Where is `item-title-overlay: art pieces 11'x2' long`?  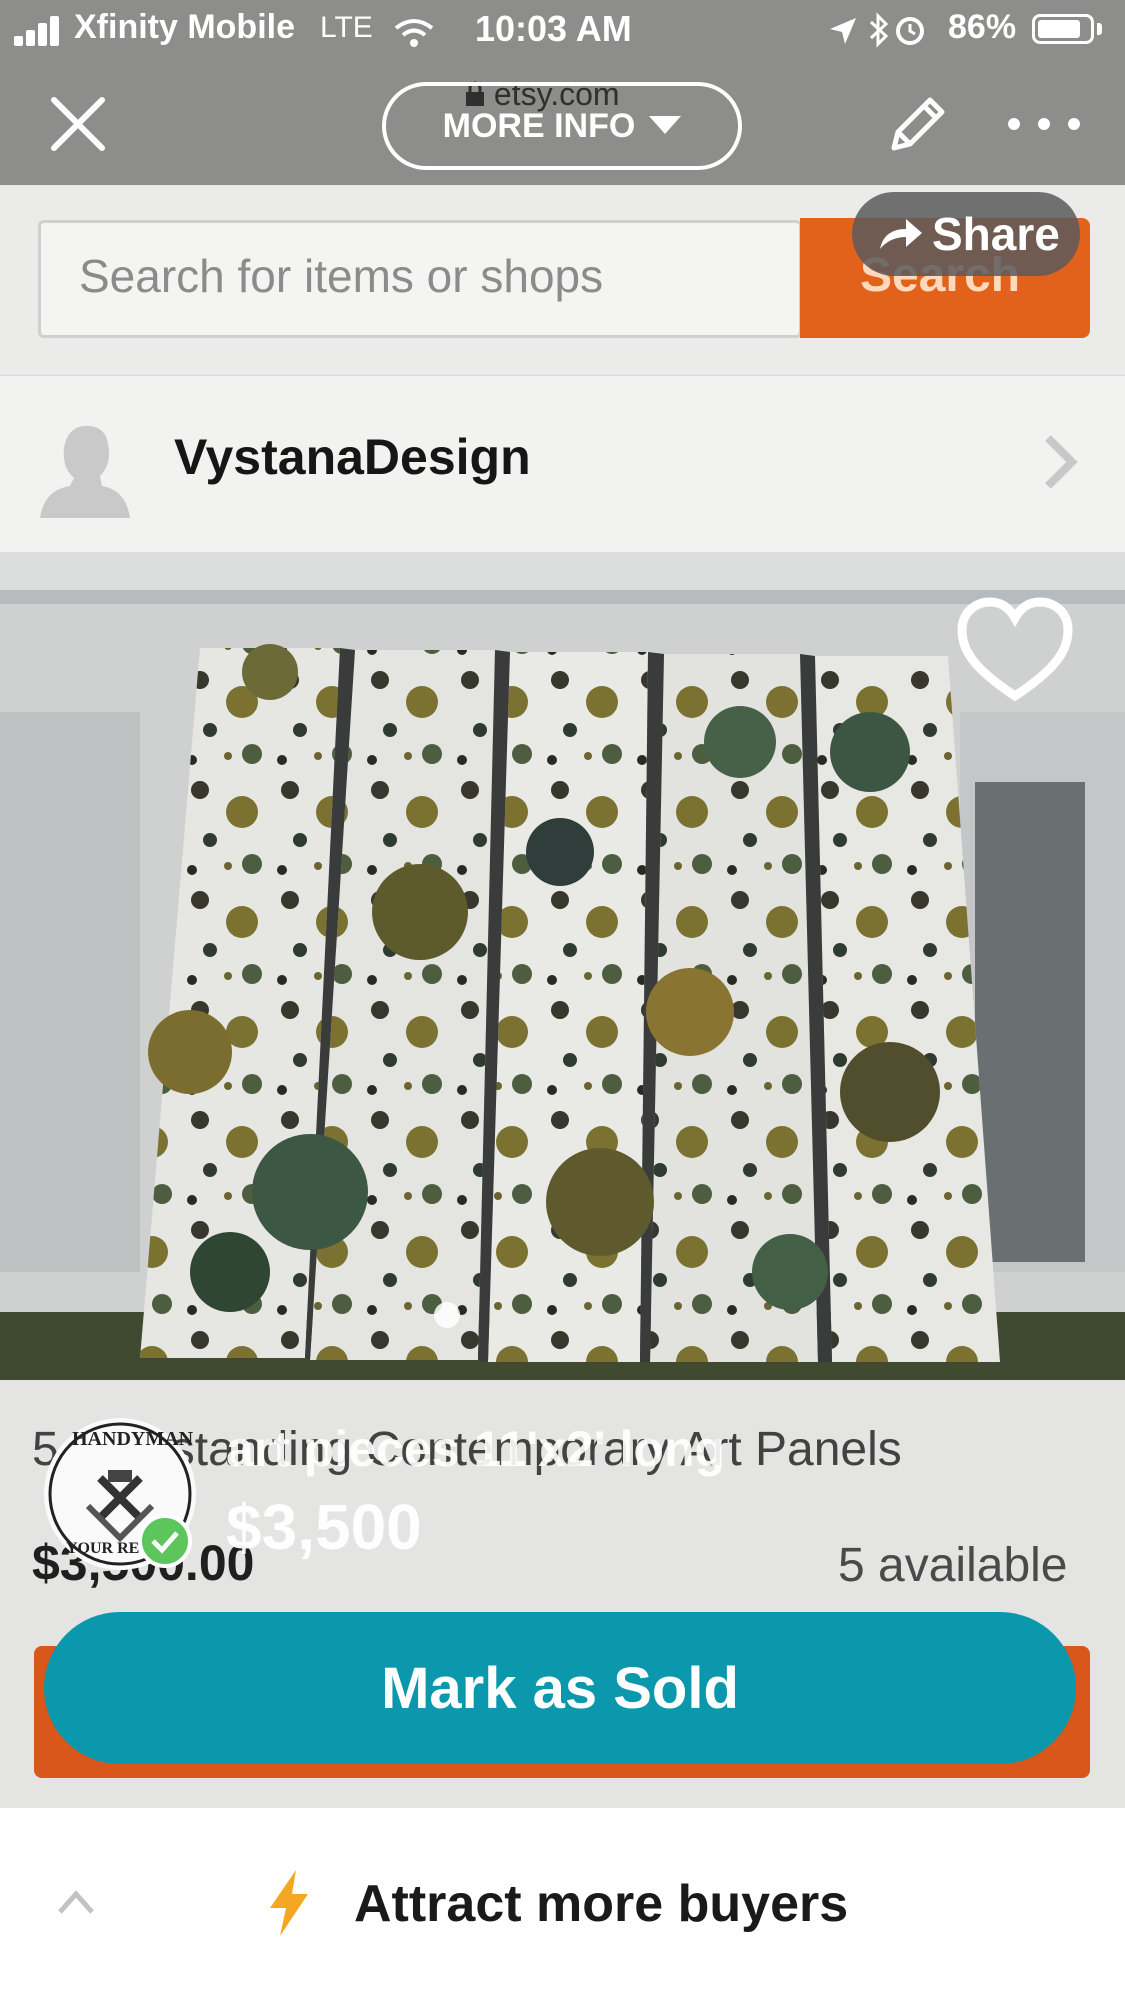
item-title-overlay: art pieces 11'x2' long is located at coordinates (476, 1449).